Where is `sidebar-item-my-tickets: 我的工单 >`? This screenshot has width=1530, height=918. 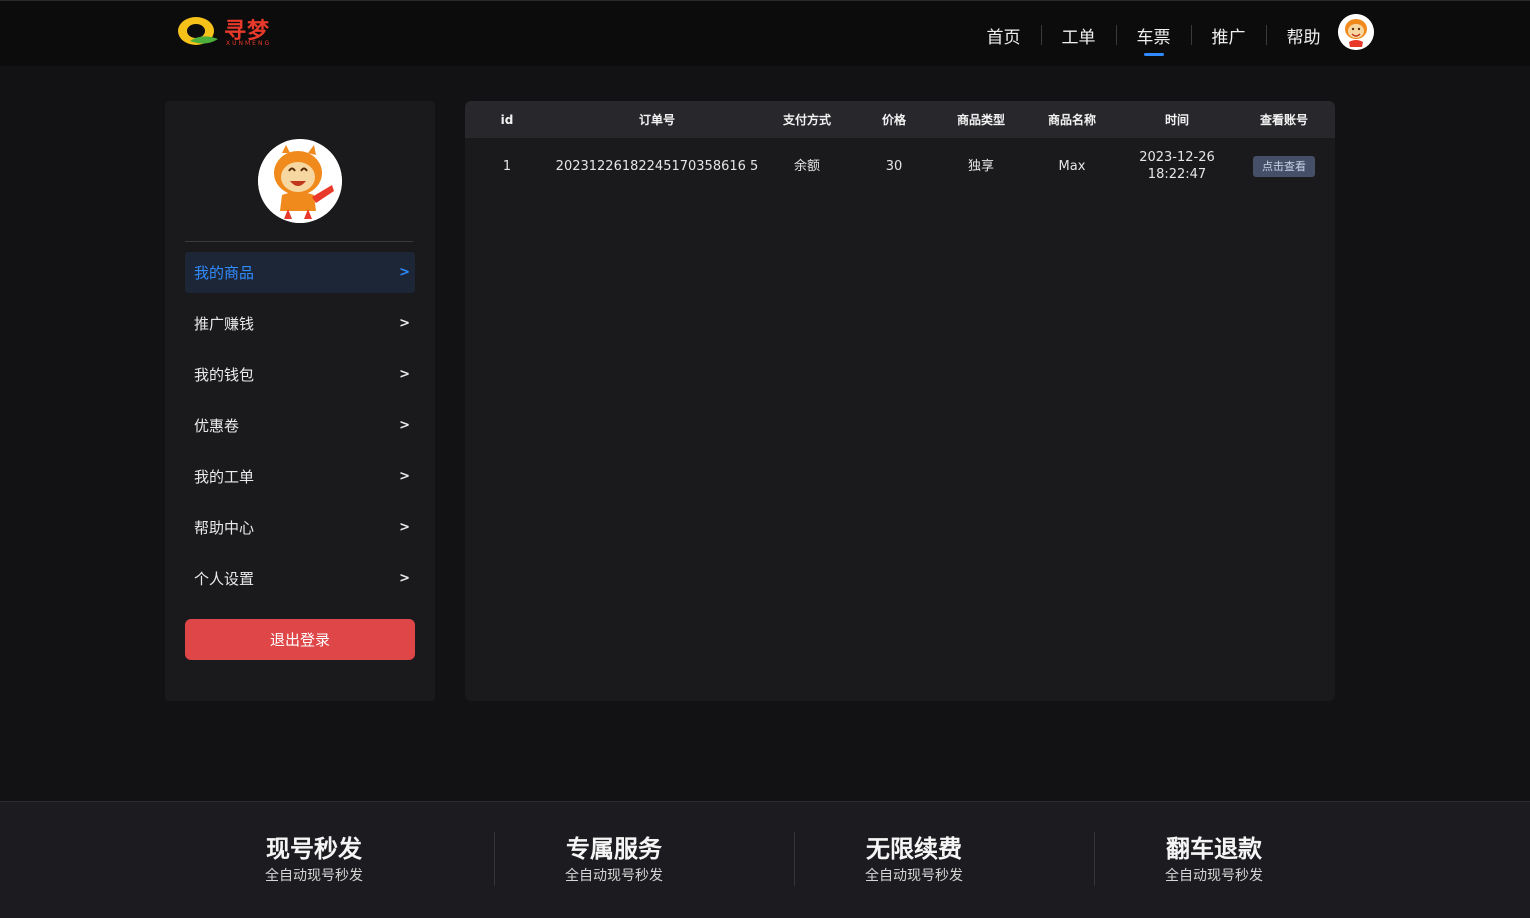 sidebar-item-my-tickets: 我的工单 > is located at coordinates (300, 476).